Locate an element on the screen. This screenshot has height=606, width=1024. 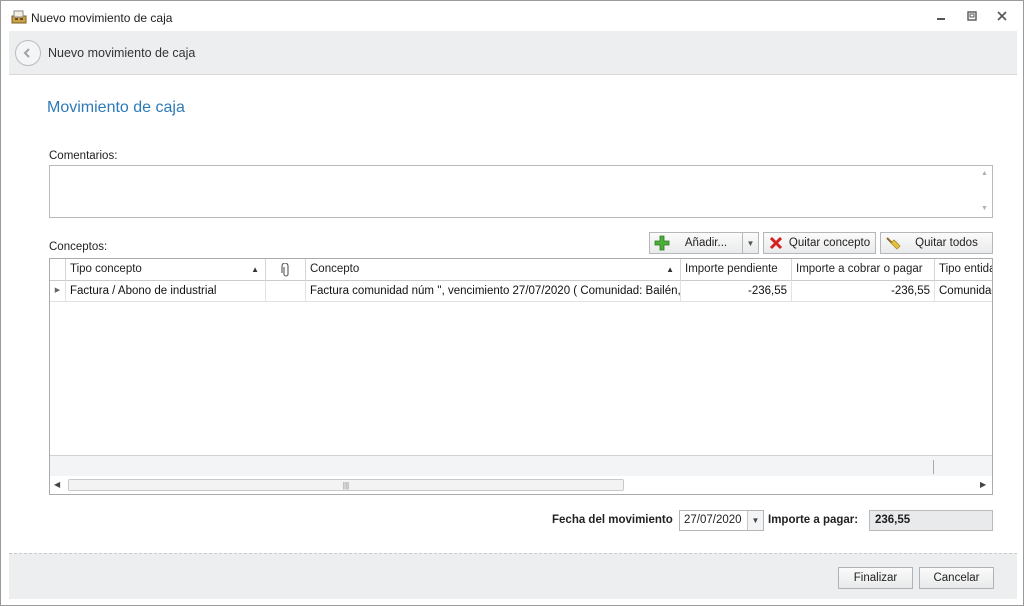
importe-a-pagar-field: 236,55 is located at coordinates (931, 520).